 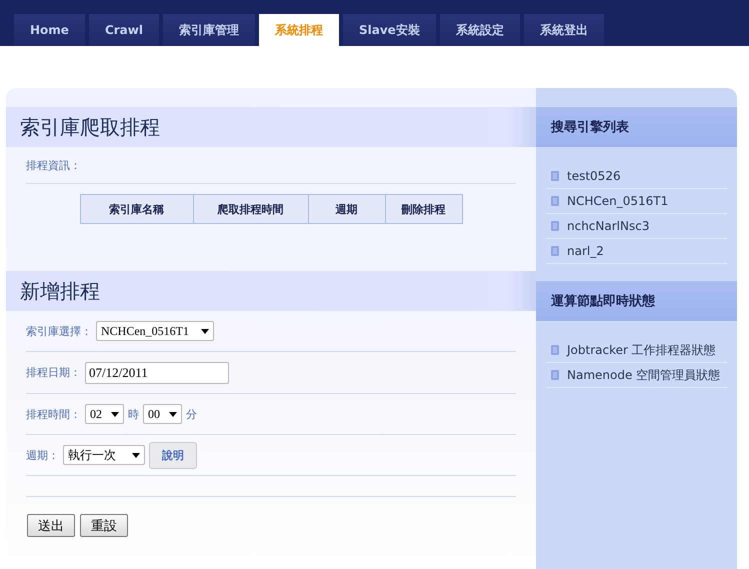 What do you see at coordinates (155, 331) in the screenshot?
I see `index-select: NCHCen_0516T1` at bounding box center [155, 331].